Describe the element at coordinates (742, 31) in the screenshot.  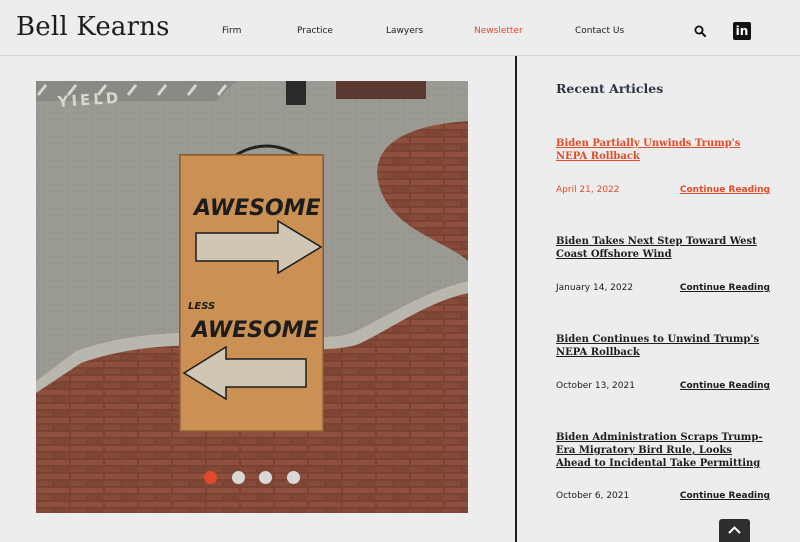
I see `linkedin-icon: in` at that location.